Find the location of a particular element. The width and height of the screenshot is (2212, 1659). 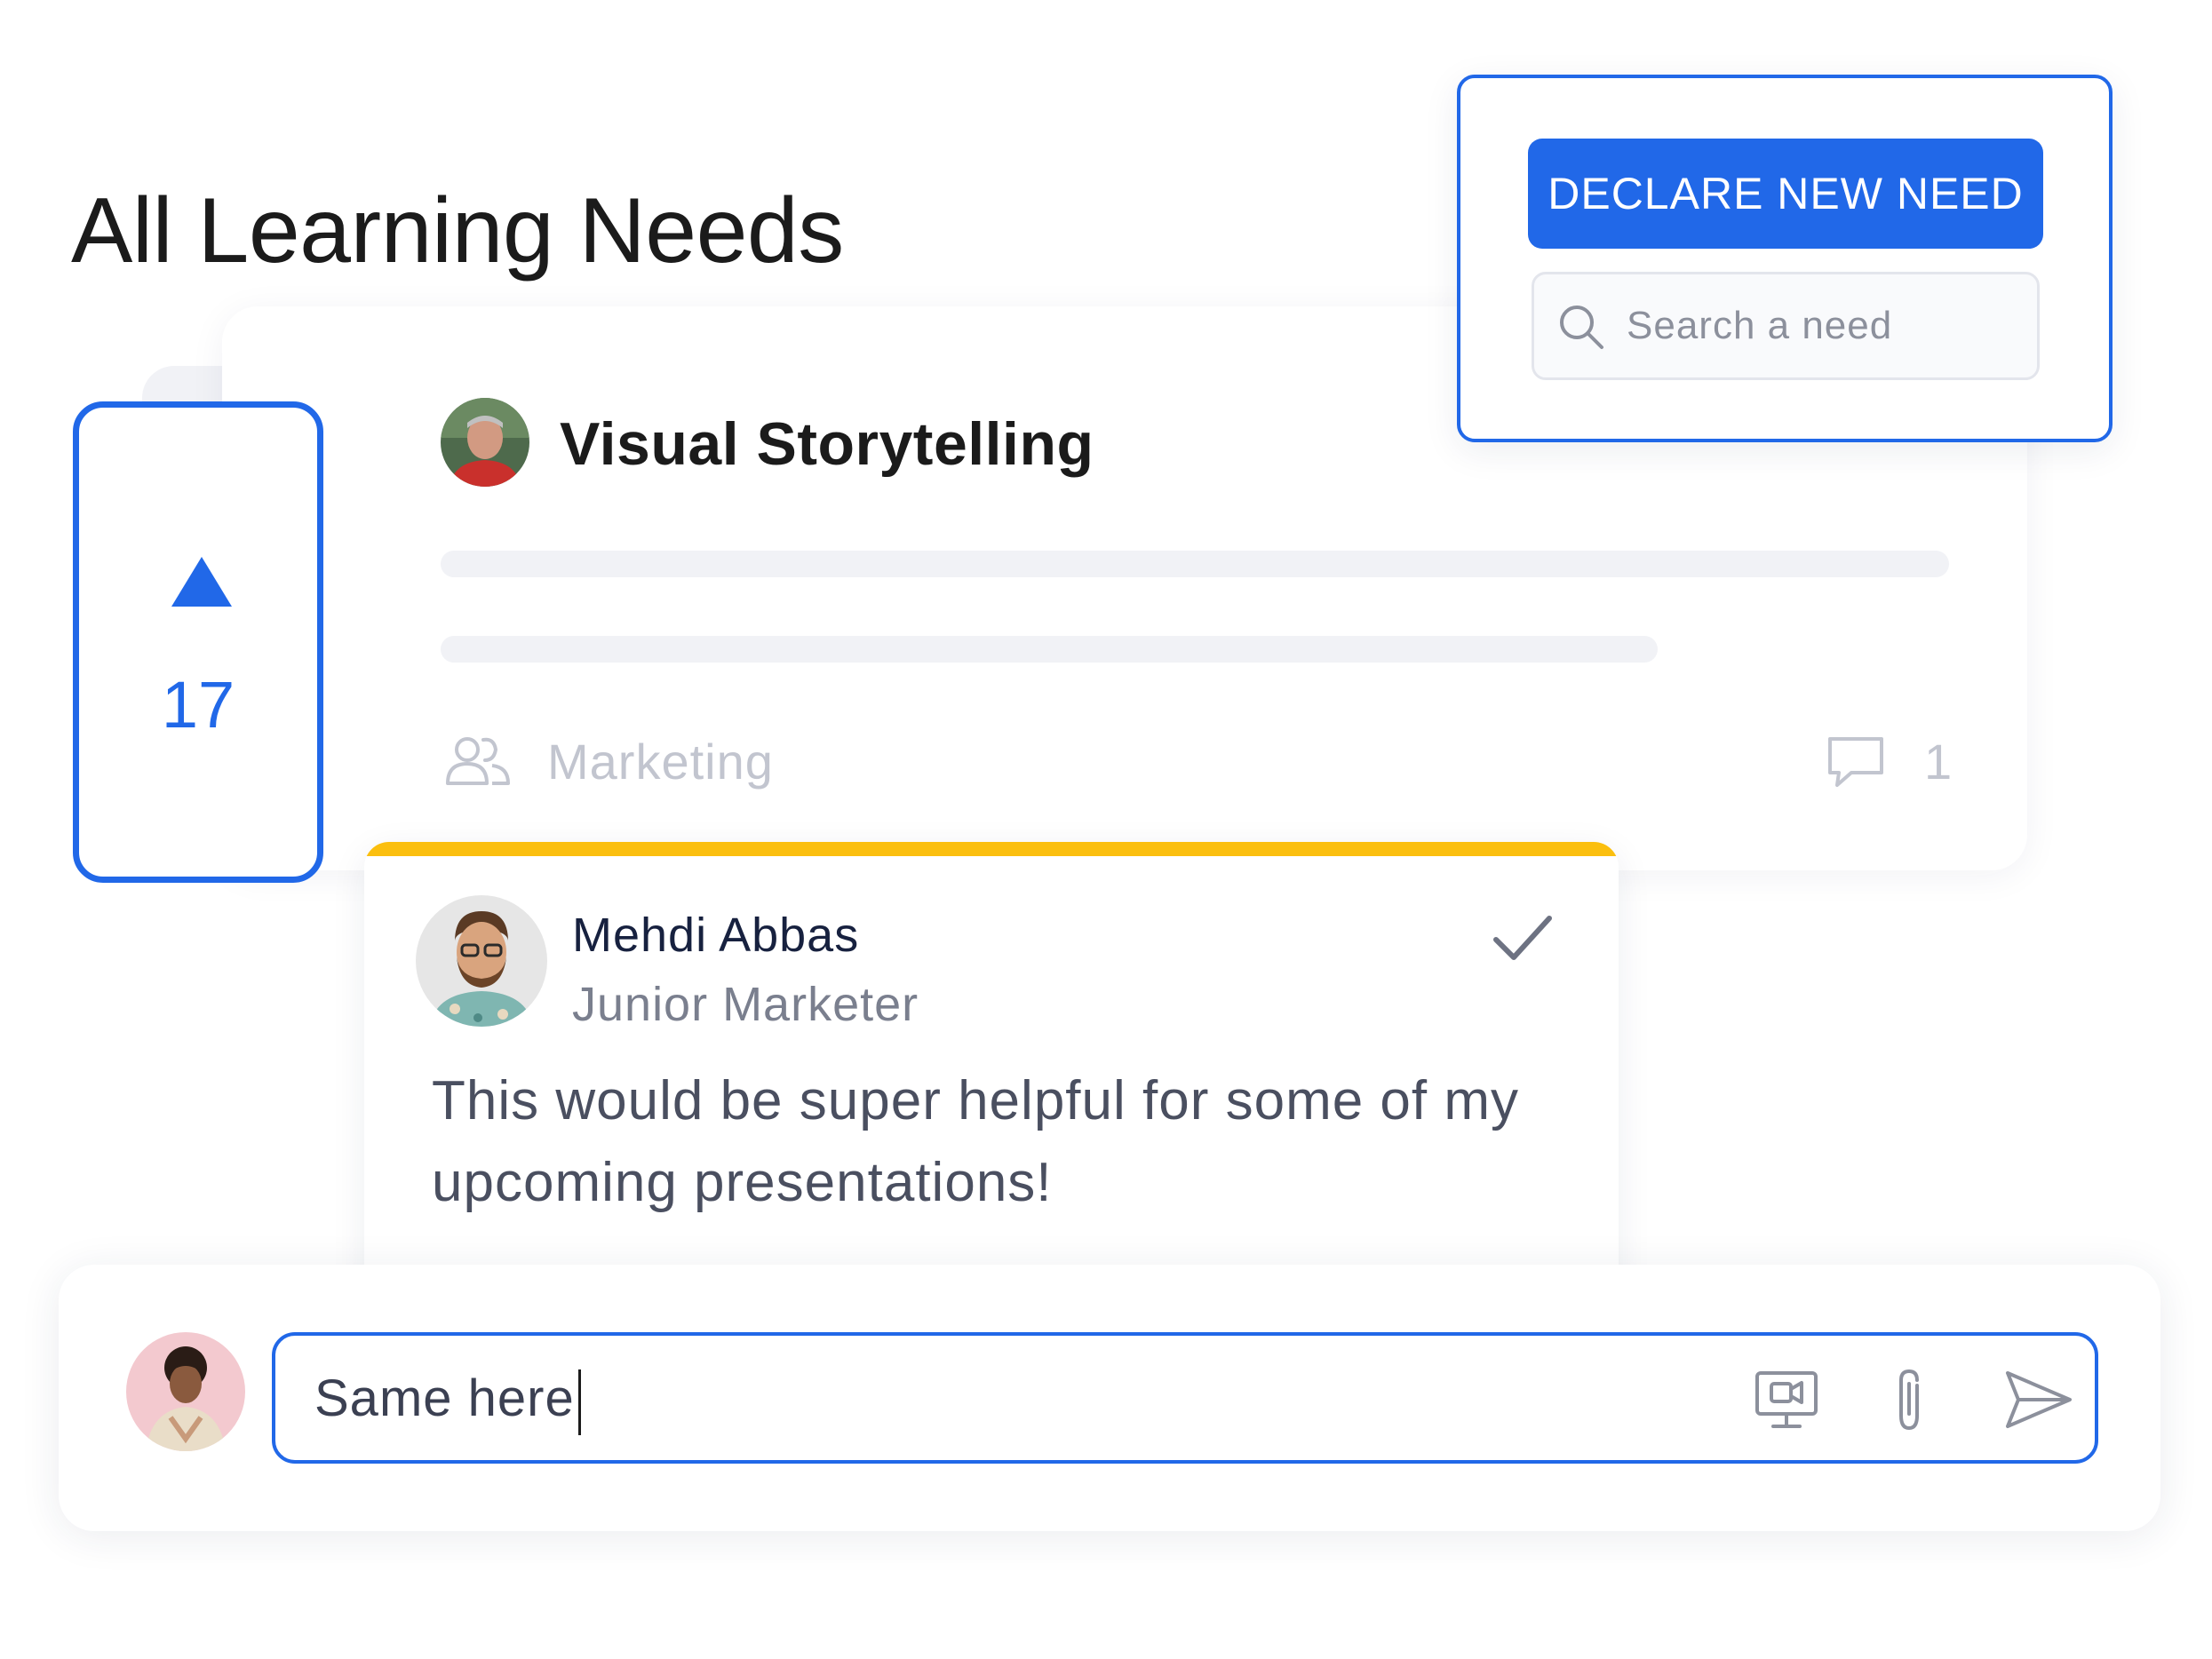

search-field is located at coordinates (1786, 326).